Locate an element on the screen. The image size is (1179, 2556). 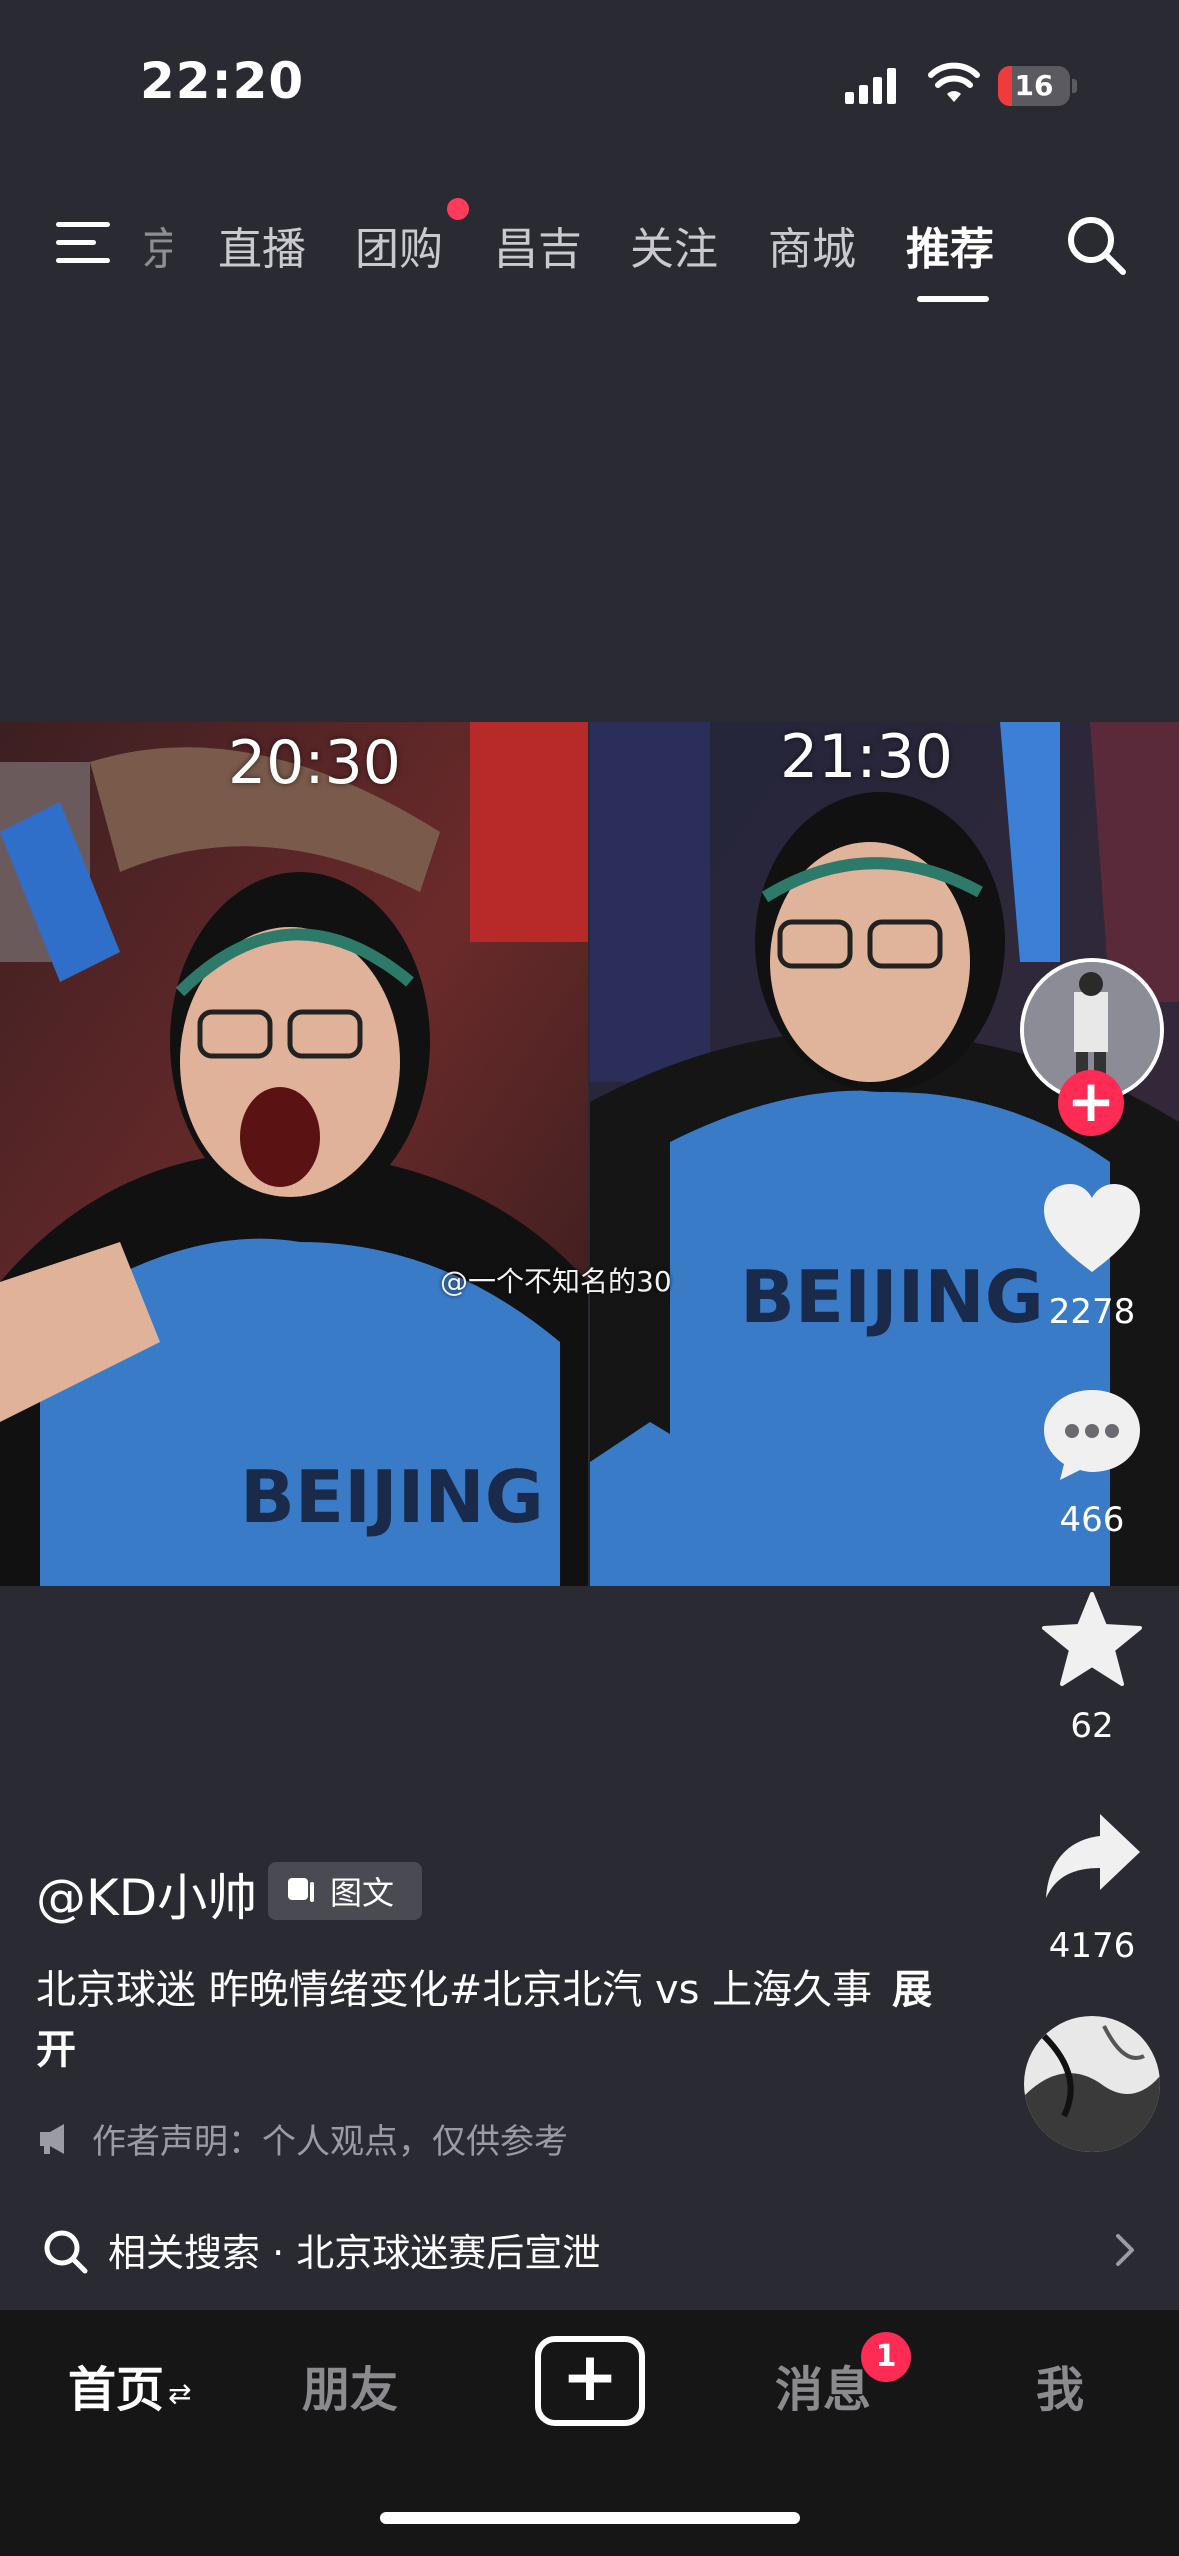
home-indicator is located at coordinates (590, 2518).